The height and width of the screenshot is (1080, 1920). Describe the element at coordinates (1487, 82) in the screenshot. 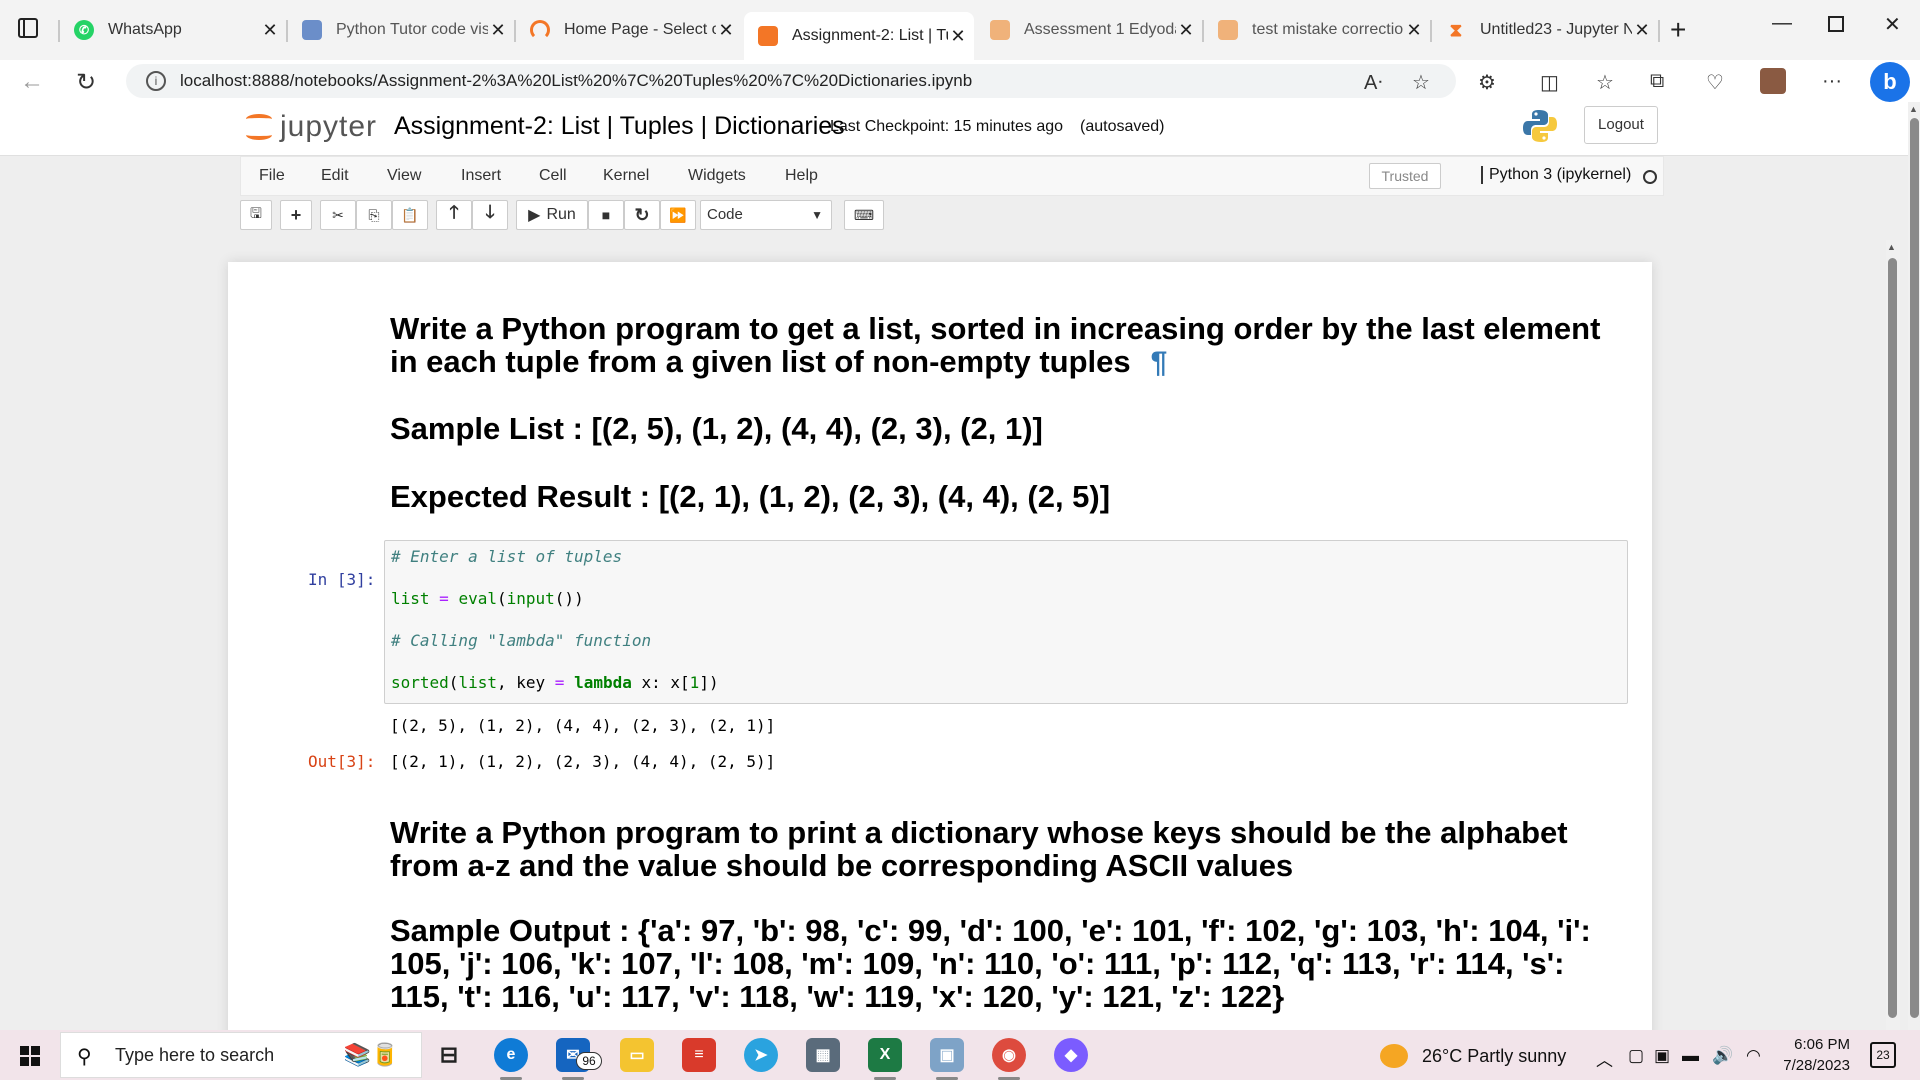

I see `extensions-icon: ⚙` at that location.